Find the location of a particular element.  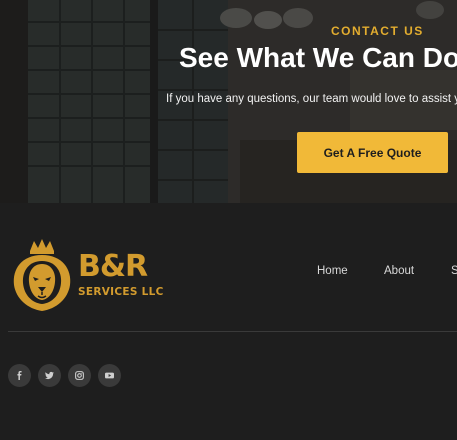

nav-link-home: Home is located at coordinates (332, 271).